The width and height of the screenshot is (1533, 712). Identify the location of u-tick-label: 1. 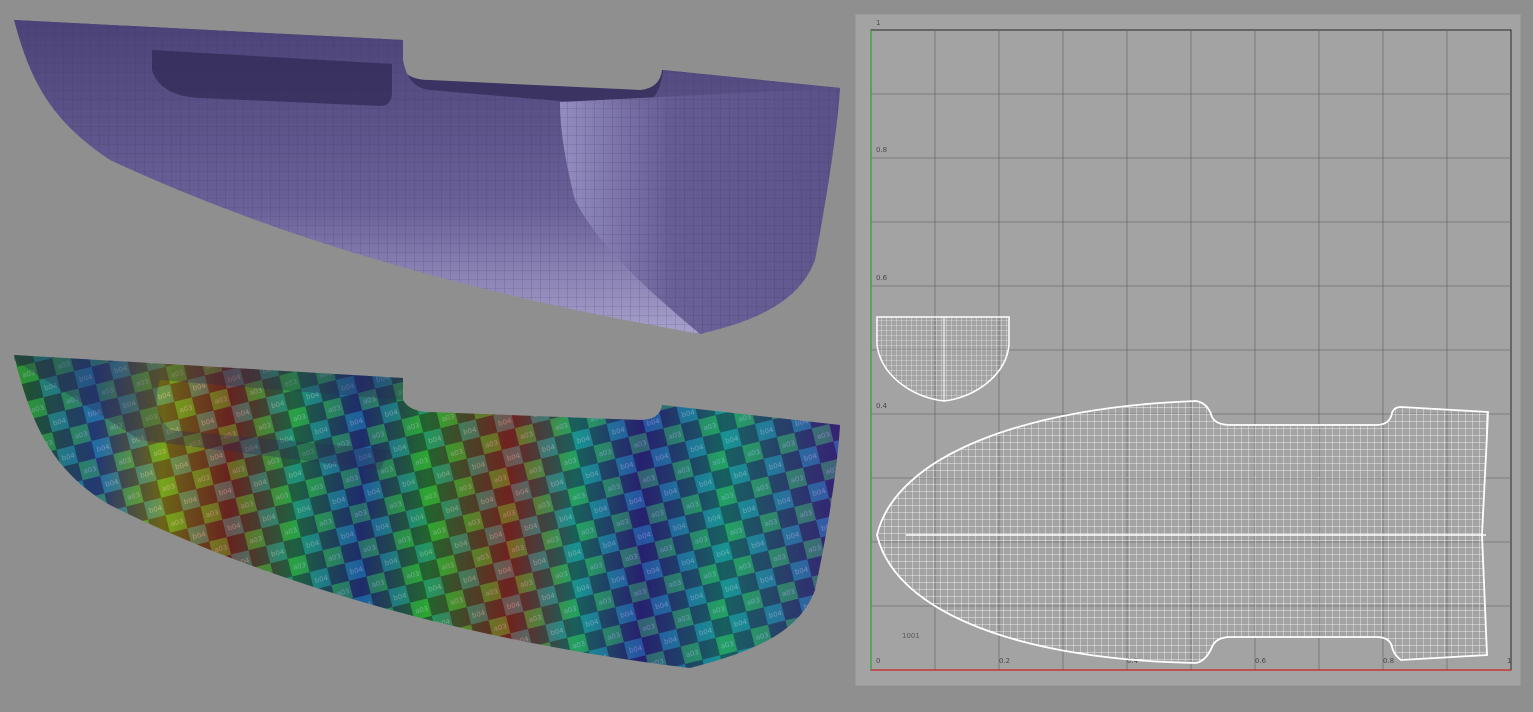
(1509, 661).